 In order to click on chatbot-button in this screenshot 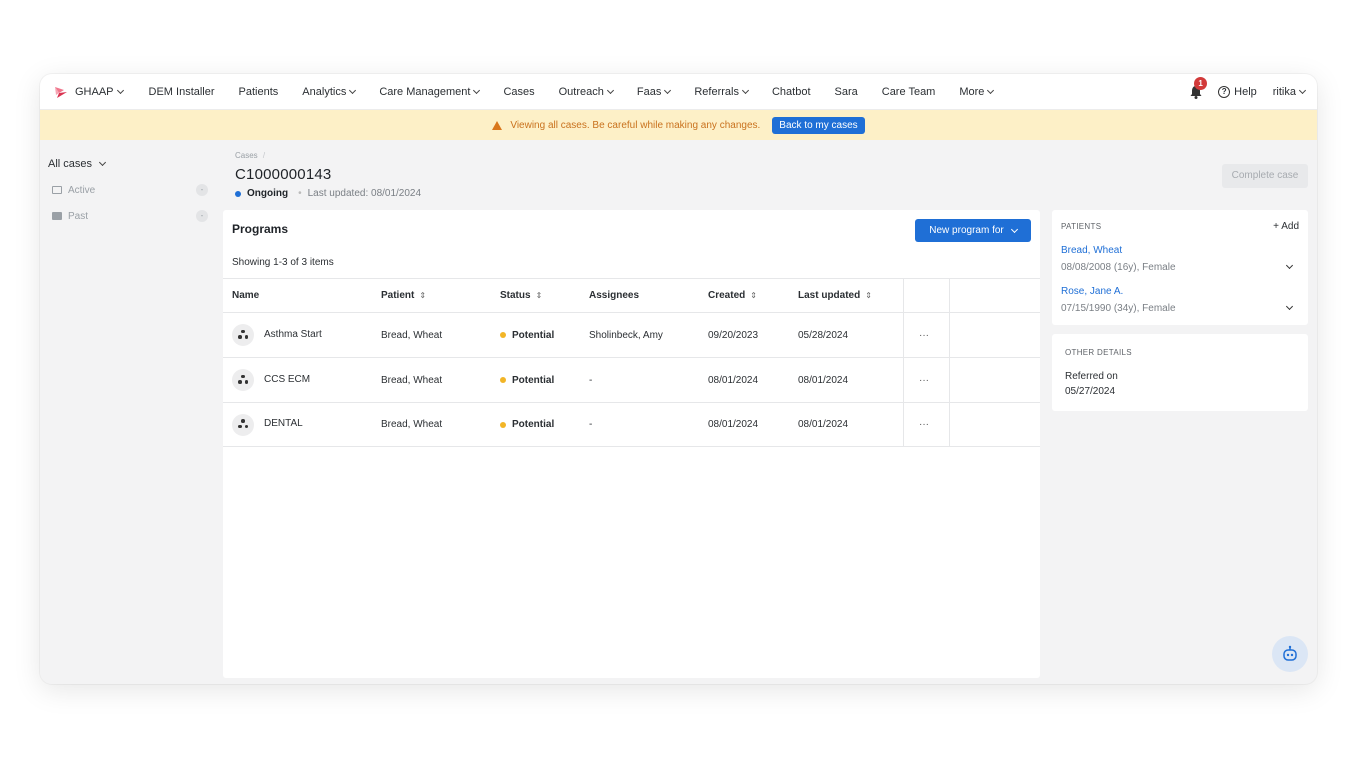, I will do `click(1290, 654)`.